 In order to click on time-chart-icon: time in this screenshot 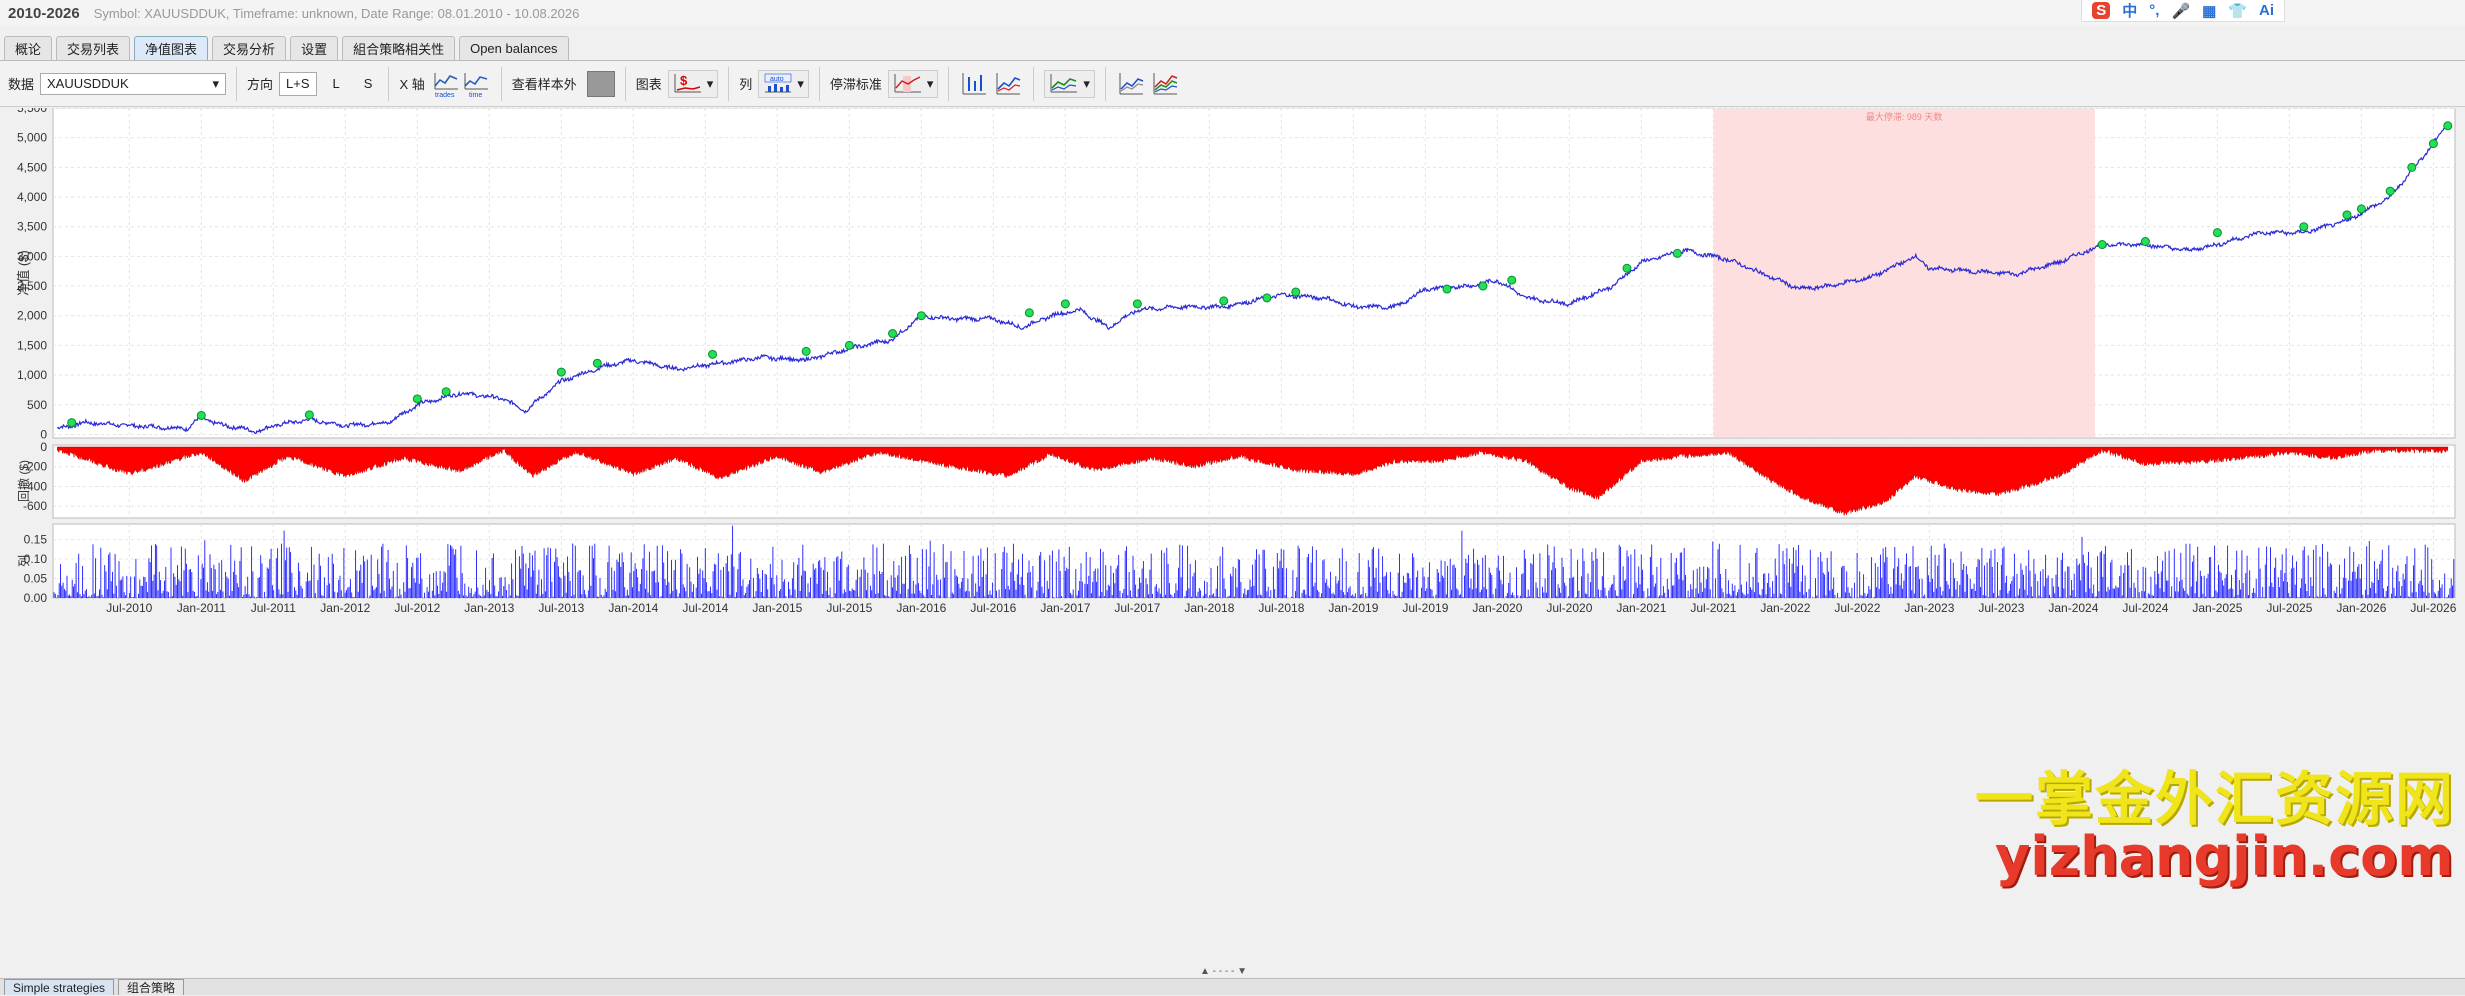, I will do `click(476, 85)`.